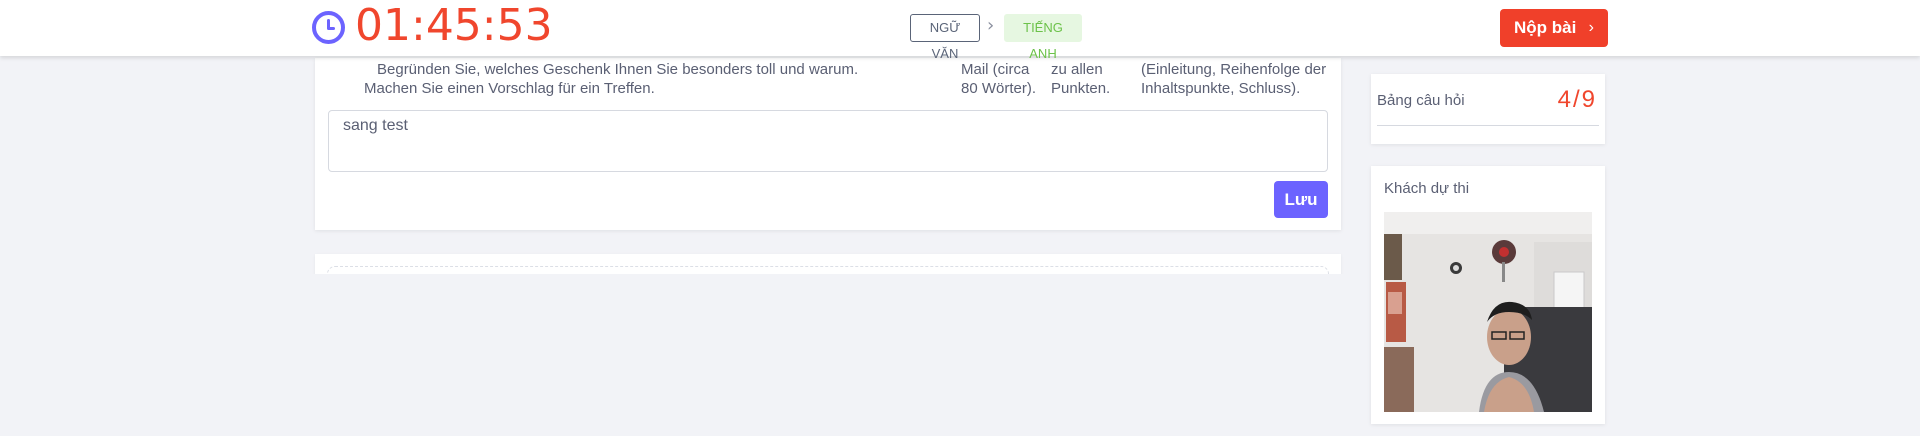 This screenshot has height=436, width=1920. I want to click on question-board-title: Bảng câu hỏi, so click(1421, 100).